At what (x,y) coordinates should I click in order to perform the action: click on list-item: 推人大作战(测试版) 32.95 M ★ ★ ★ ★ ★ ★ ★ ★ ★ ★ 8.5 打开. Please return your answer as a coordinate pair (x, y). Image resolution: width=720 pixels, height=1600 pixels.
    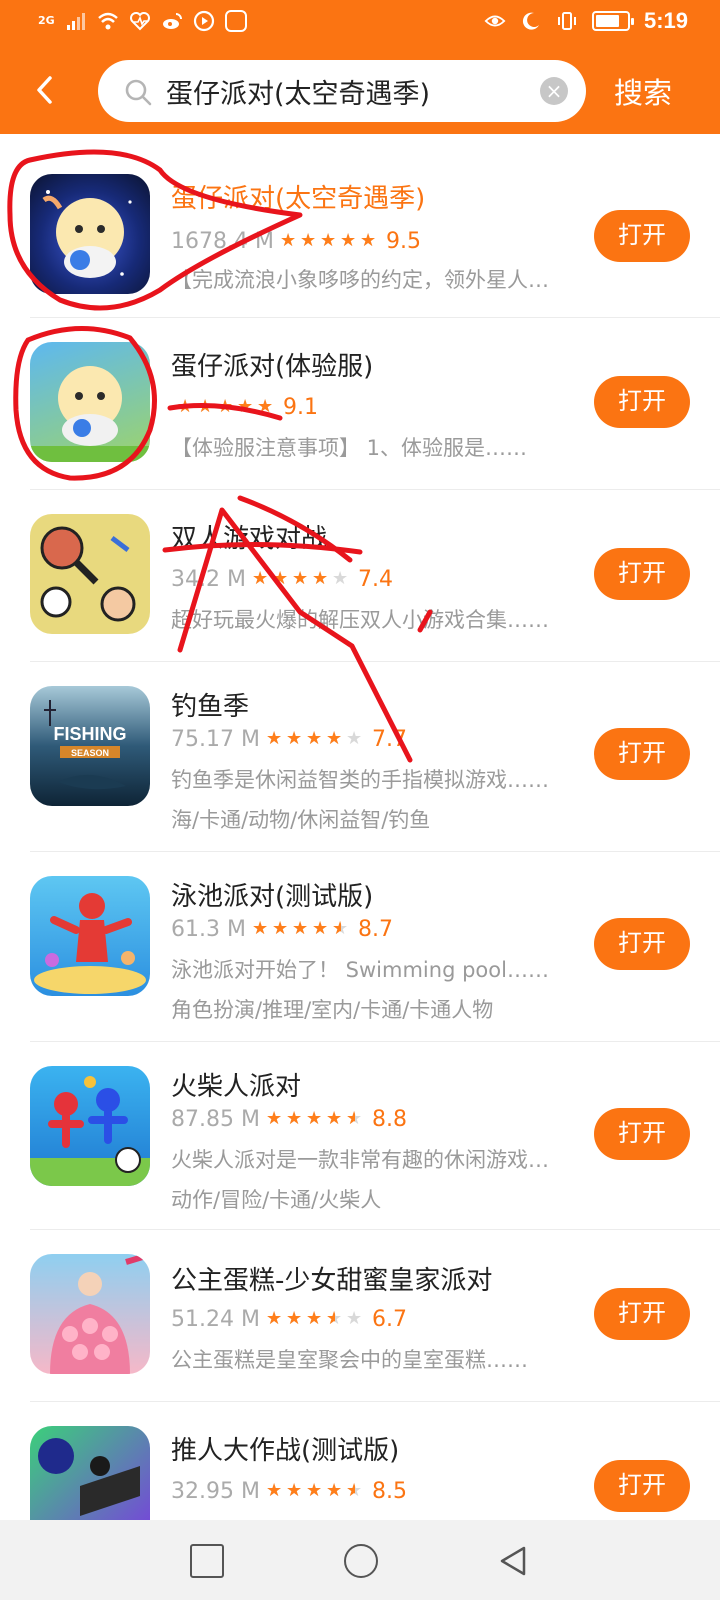
    Looking at the image, I should click on (360, 1461).